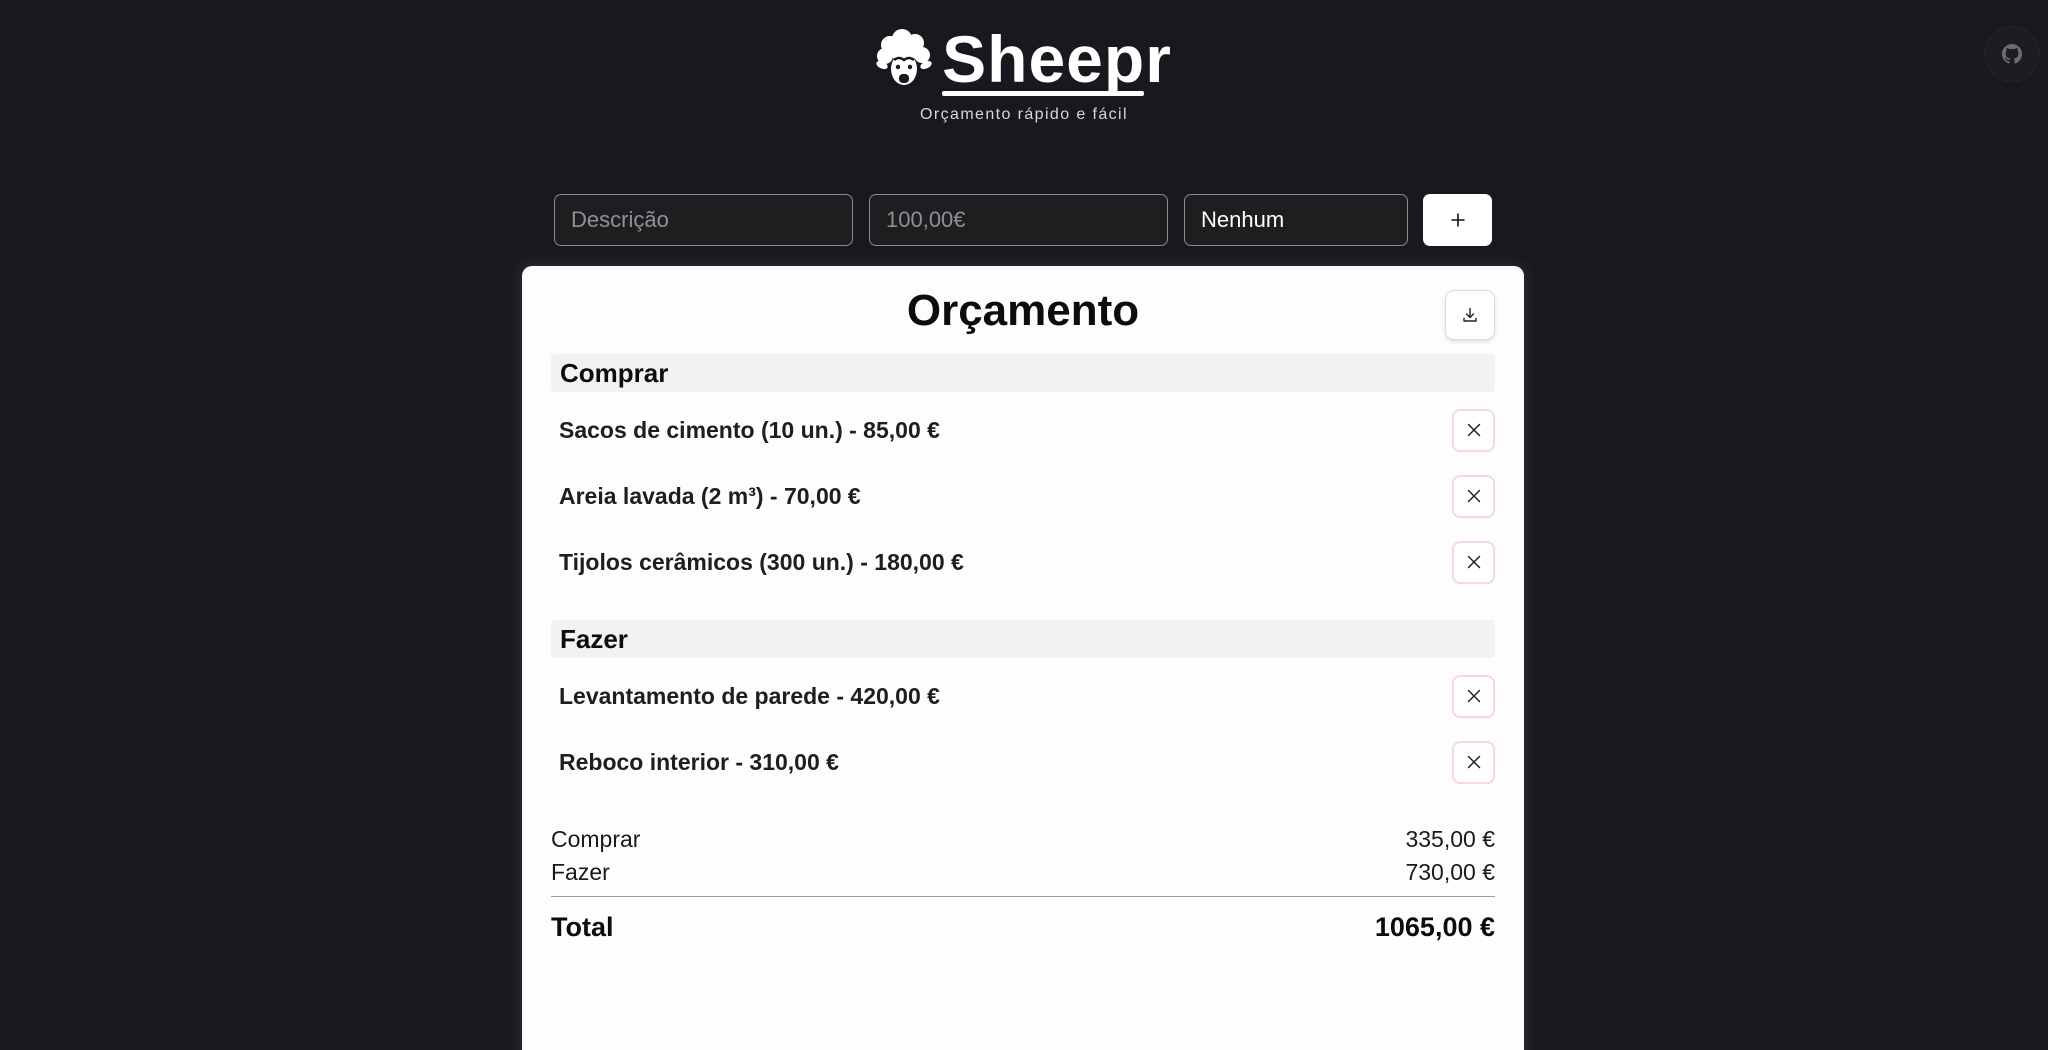  Describe the element at coordinates (749, 695) in the screenshot. I see `item-label: Levantamento de parede - 420,00 €` at that location.